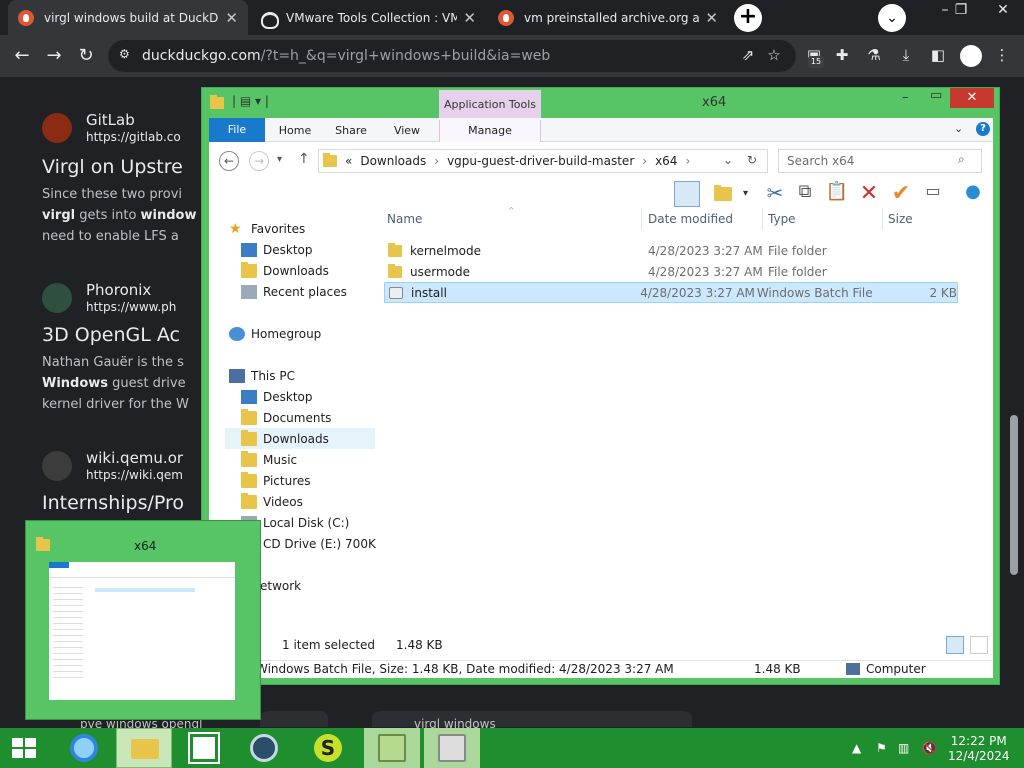  Describe the element at coordinates (310, 270) in the screenshot. I see `nav-downloads: Downloads` at that location.